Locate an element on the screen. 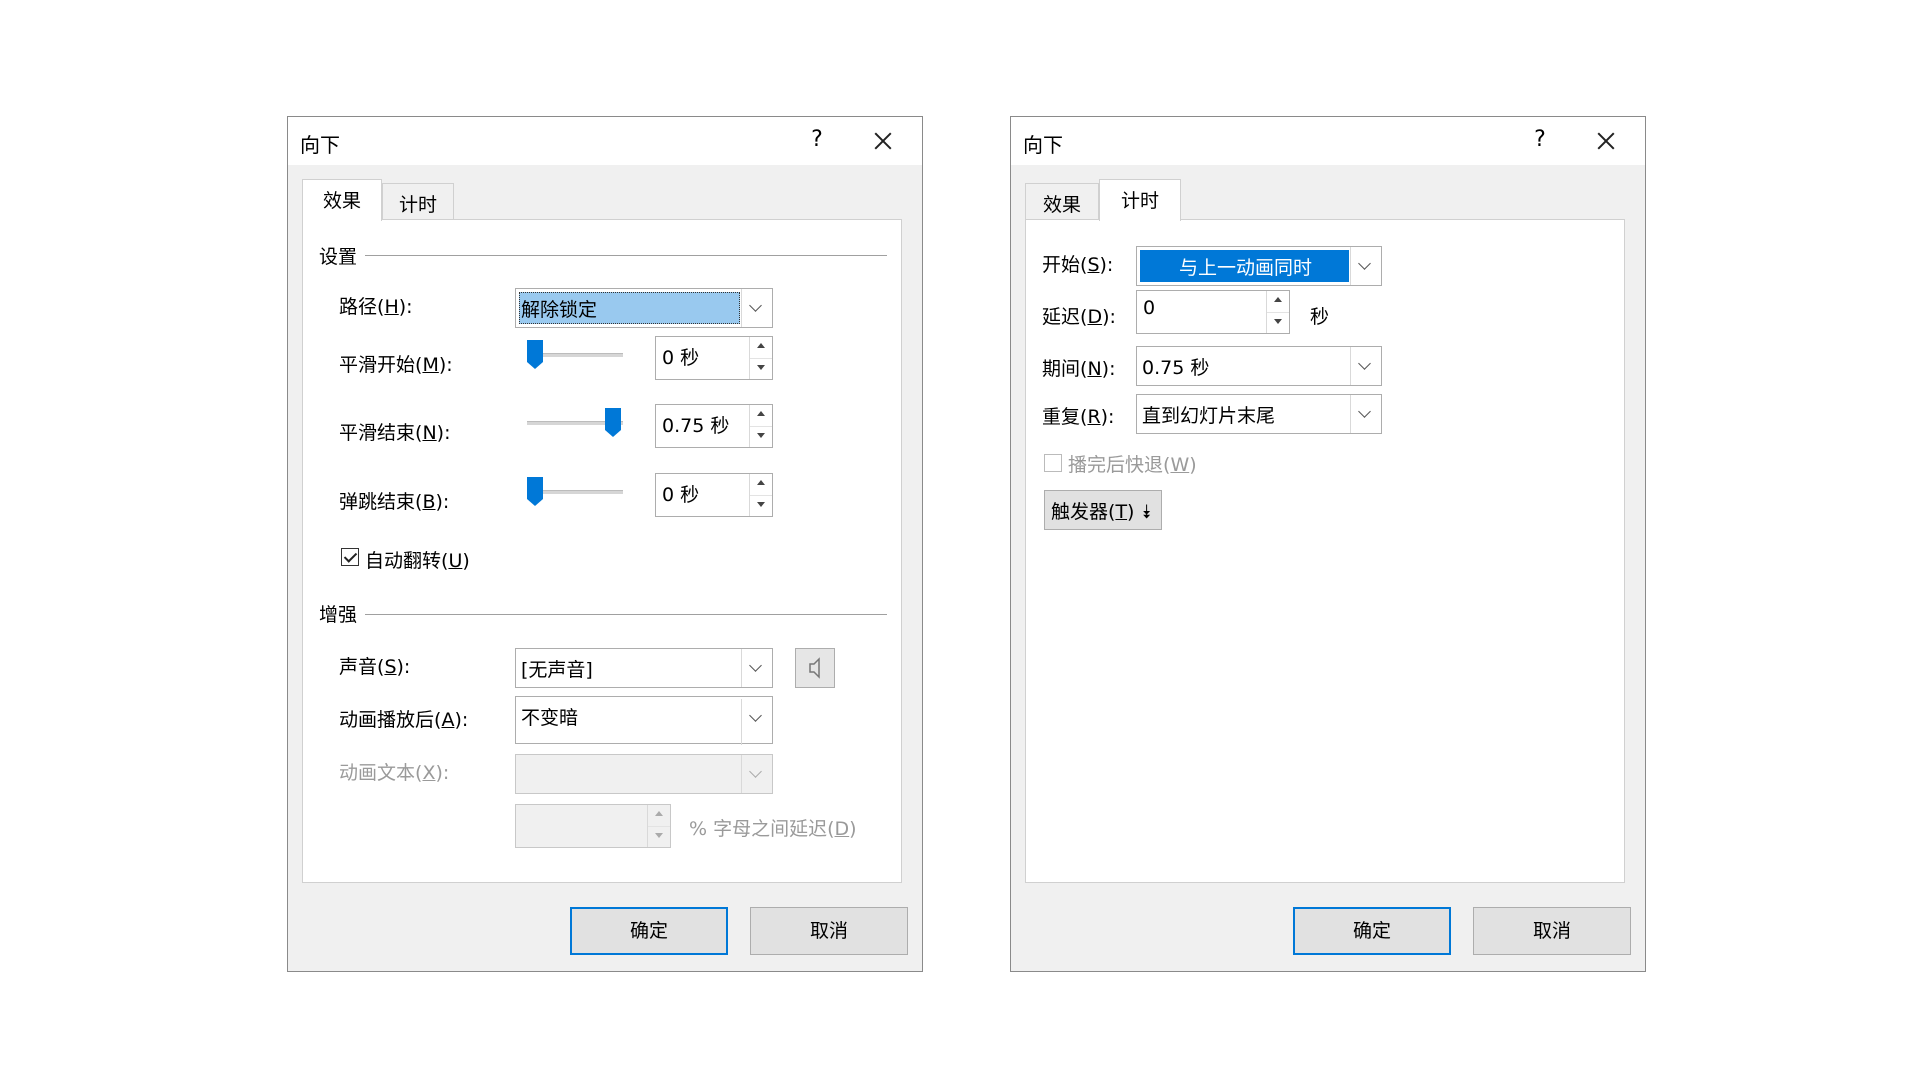 The width and height of the screenshot is (1920, 1080). settings-group-title: 设置 is located at coordinates (338, 257).